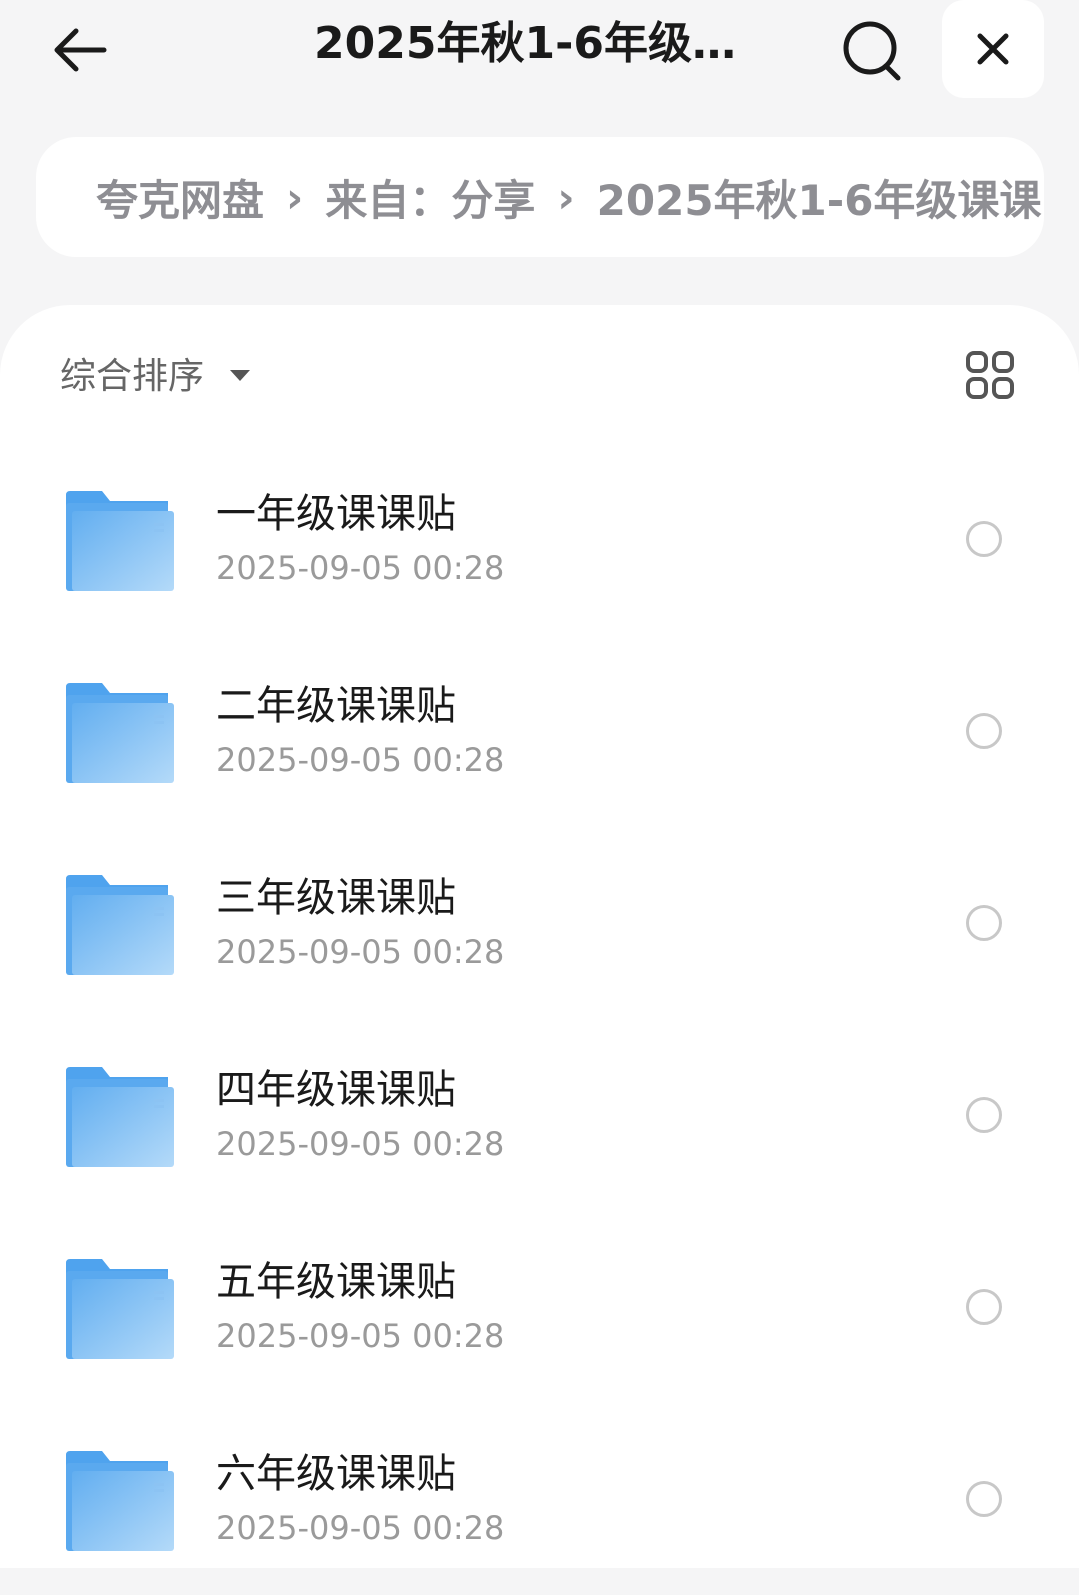 The image size is (1079, 1595). I want to click on view-toggle-button, so click(990, 375).